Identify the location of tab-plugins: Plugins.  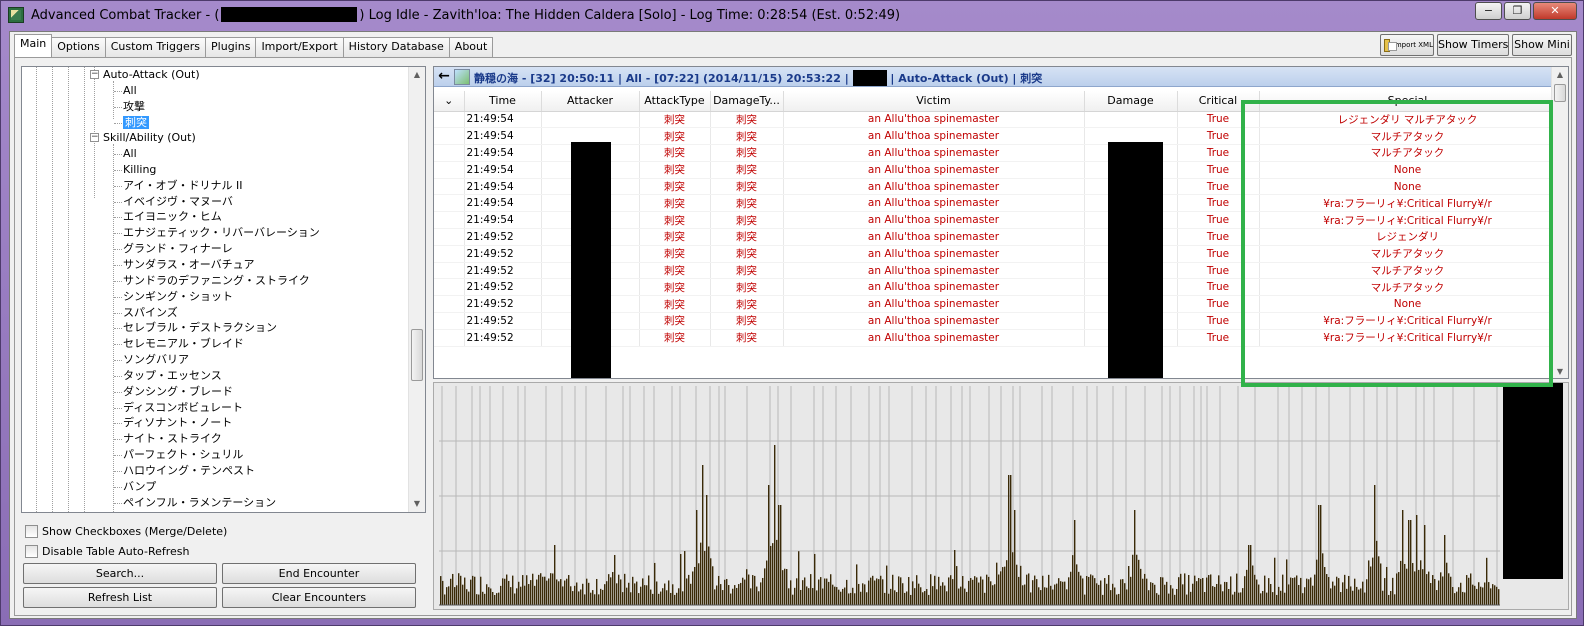
(231, 47).